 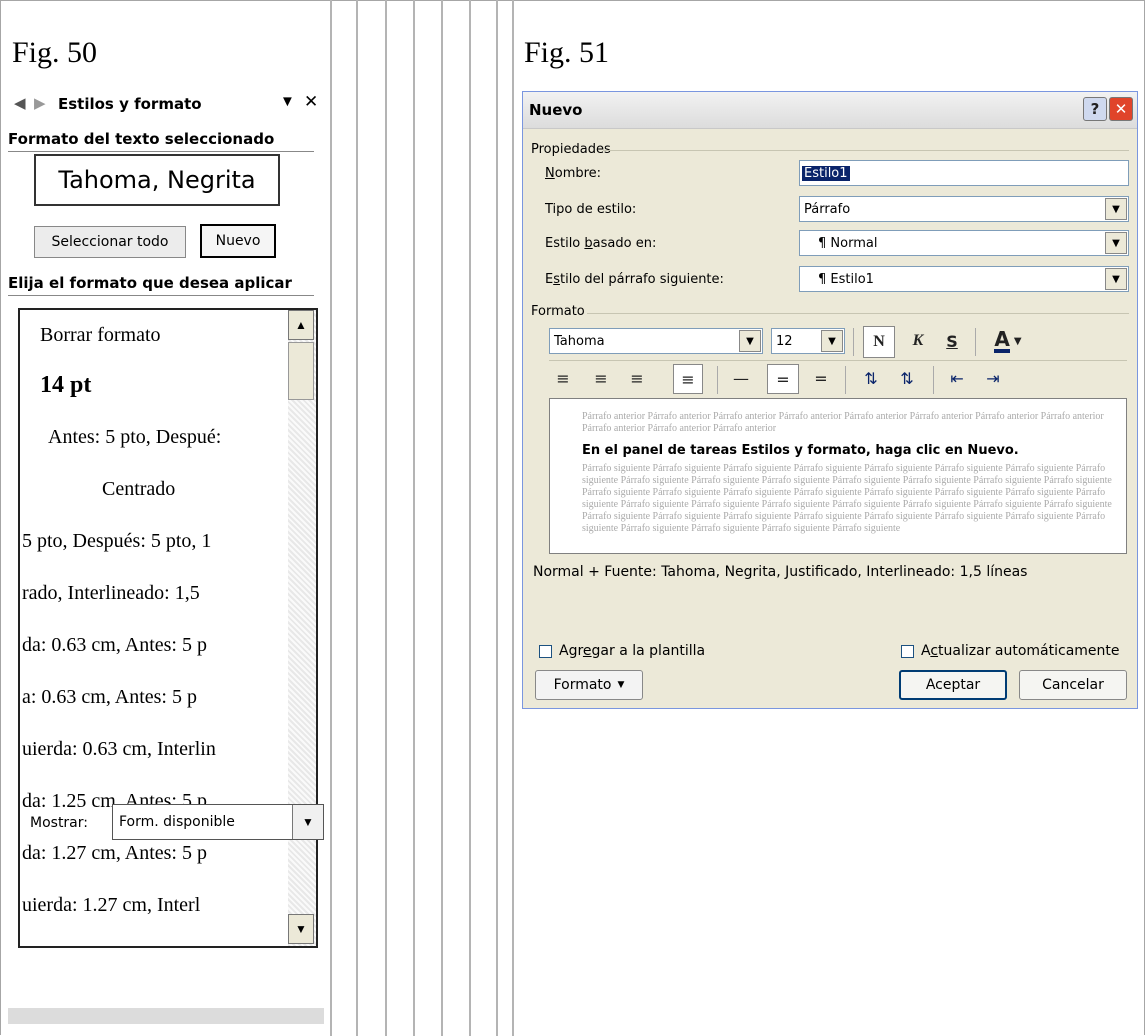 What do you see at coordinates (582, 685) in the screenshot?
I see `format-menu-label: Formato` at bounding box center [582, 685].